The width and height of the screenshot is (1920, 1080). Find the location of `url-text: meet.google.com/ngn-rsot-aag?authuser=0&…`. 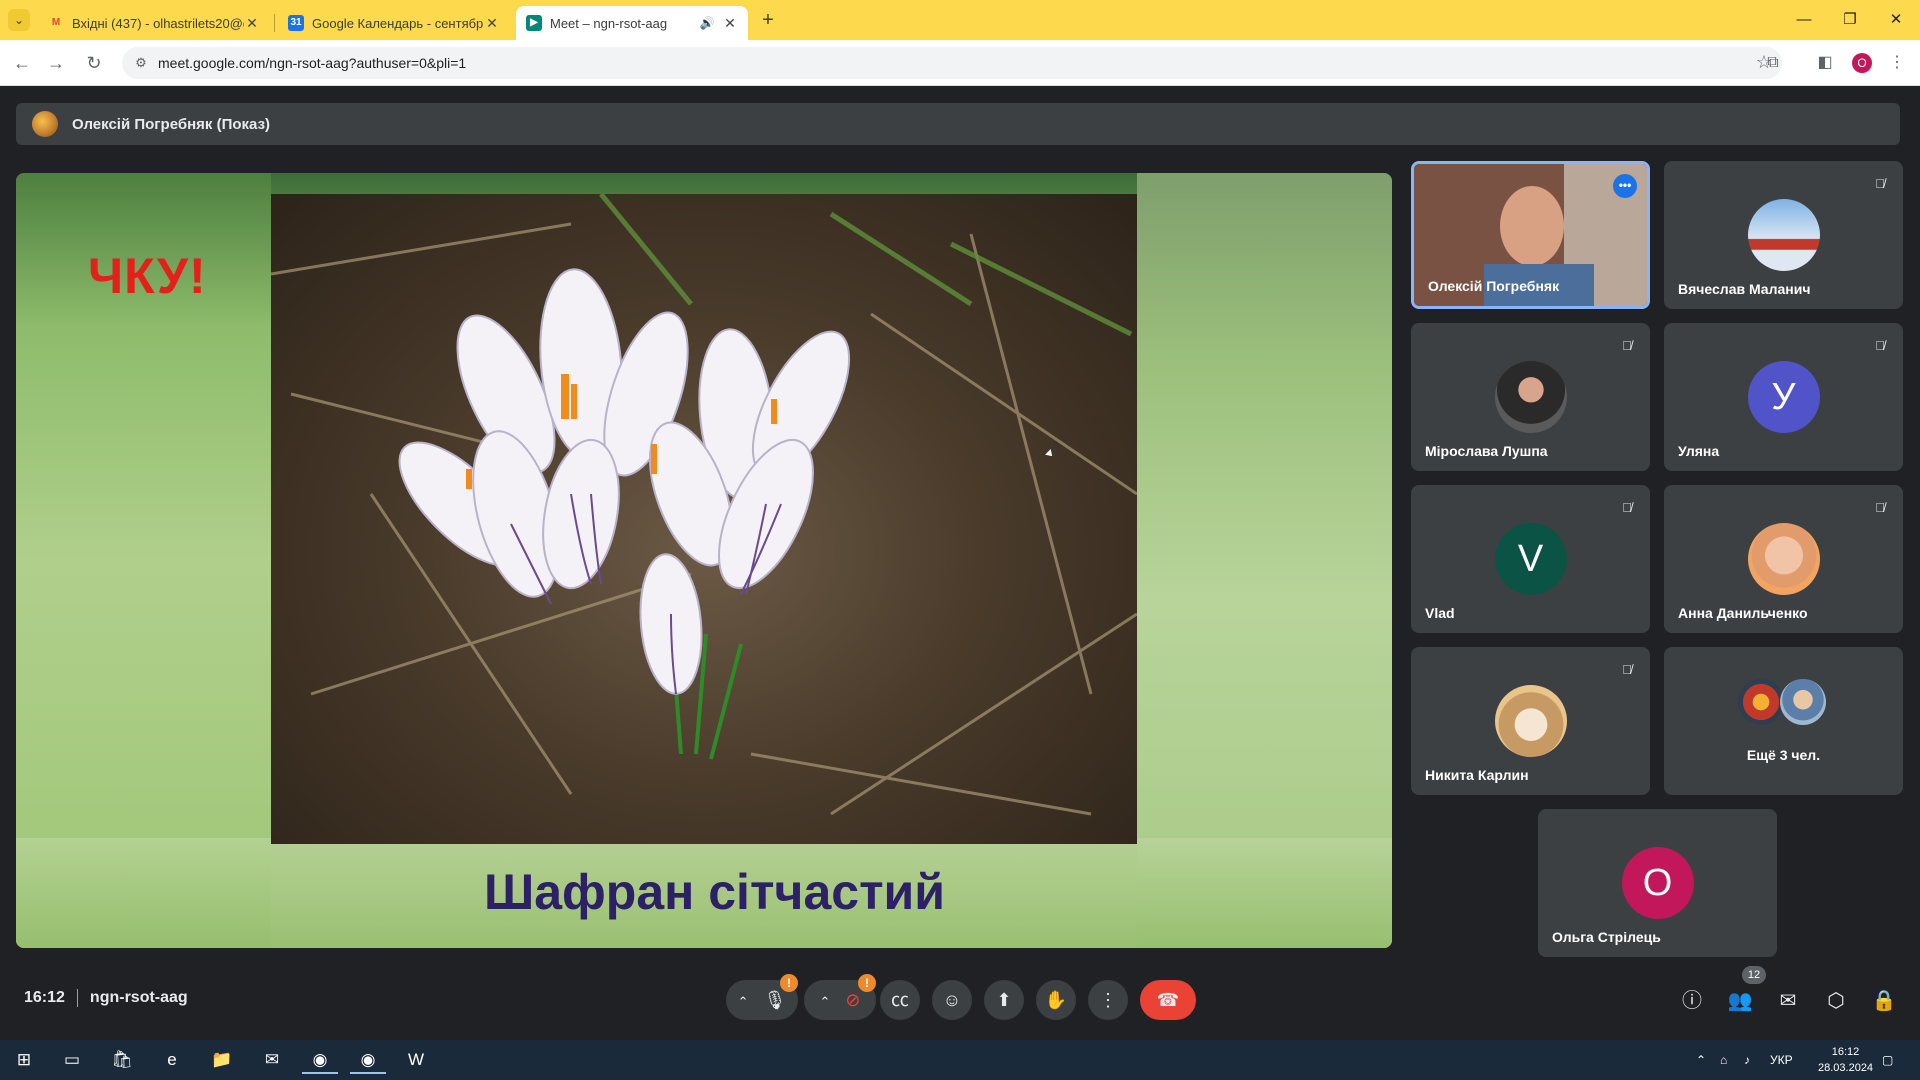

url-text: meet.google.com/ngn-rsot-aag?authuser=0&… is located at coordinates (312, 63).